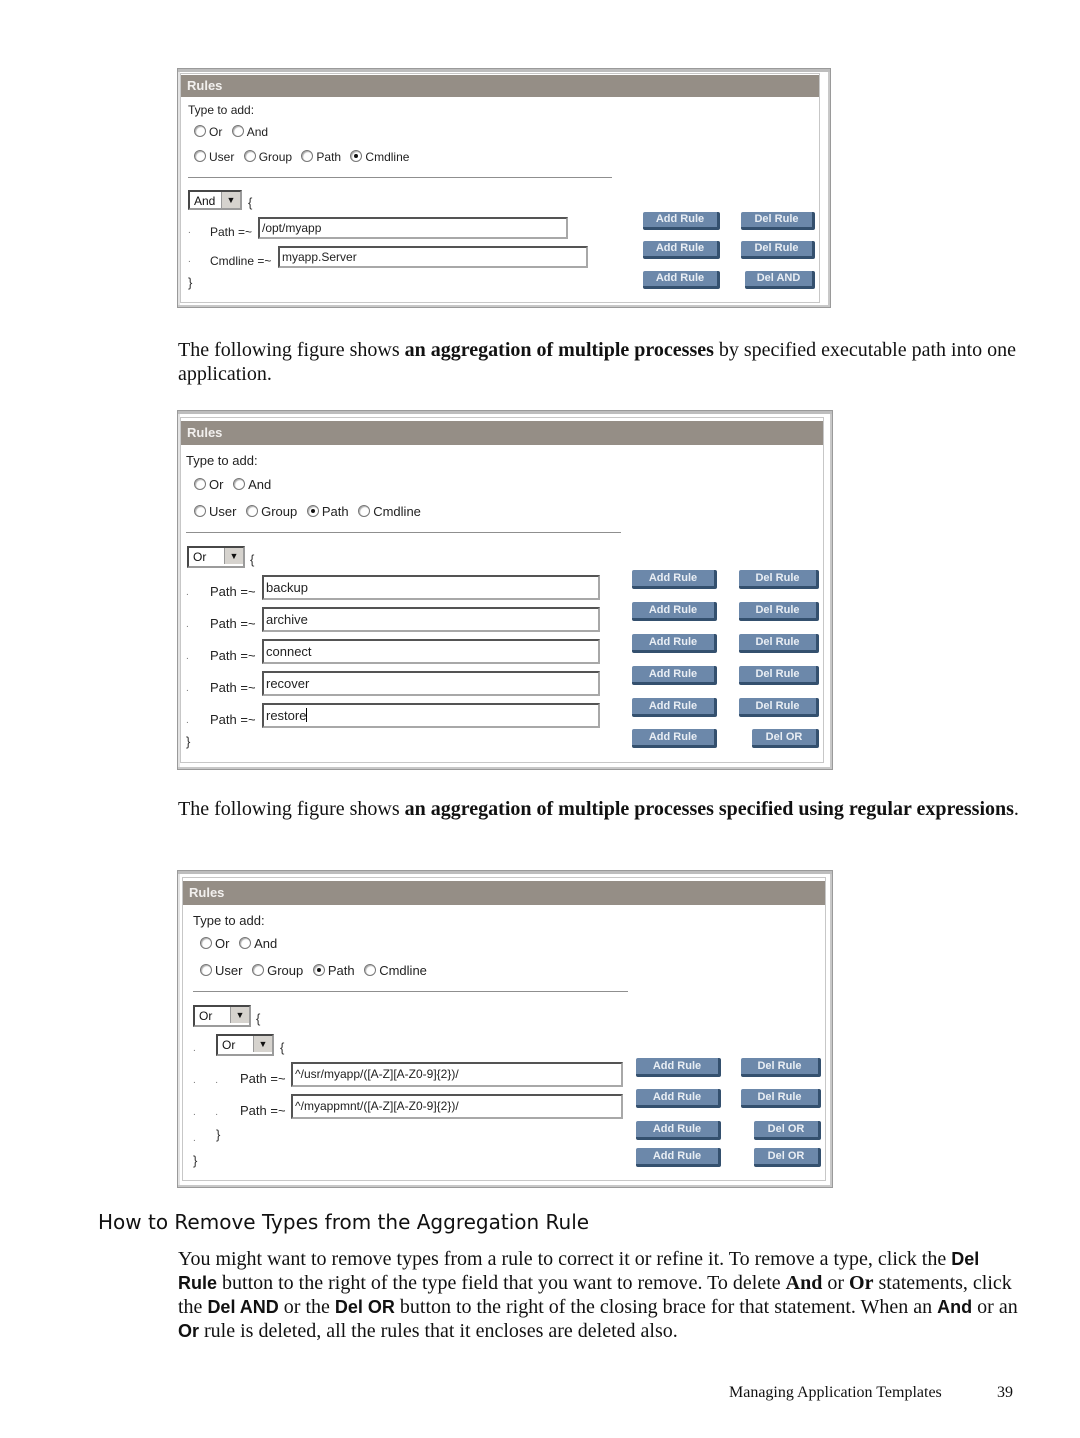 Image resolution: width=1080 pixels, height=1438 pixels. Describe the element at coordinates (457, 1074) in the screenshot. I see `rule-value-input: ^/usr/myapp/([A-Z][A-Z0-9]{2})/` at that location.